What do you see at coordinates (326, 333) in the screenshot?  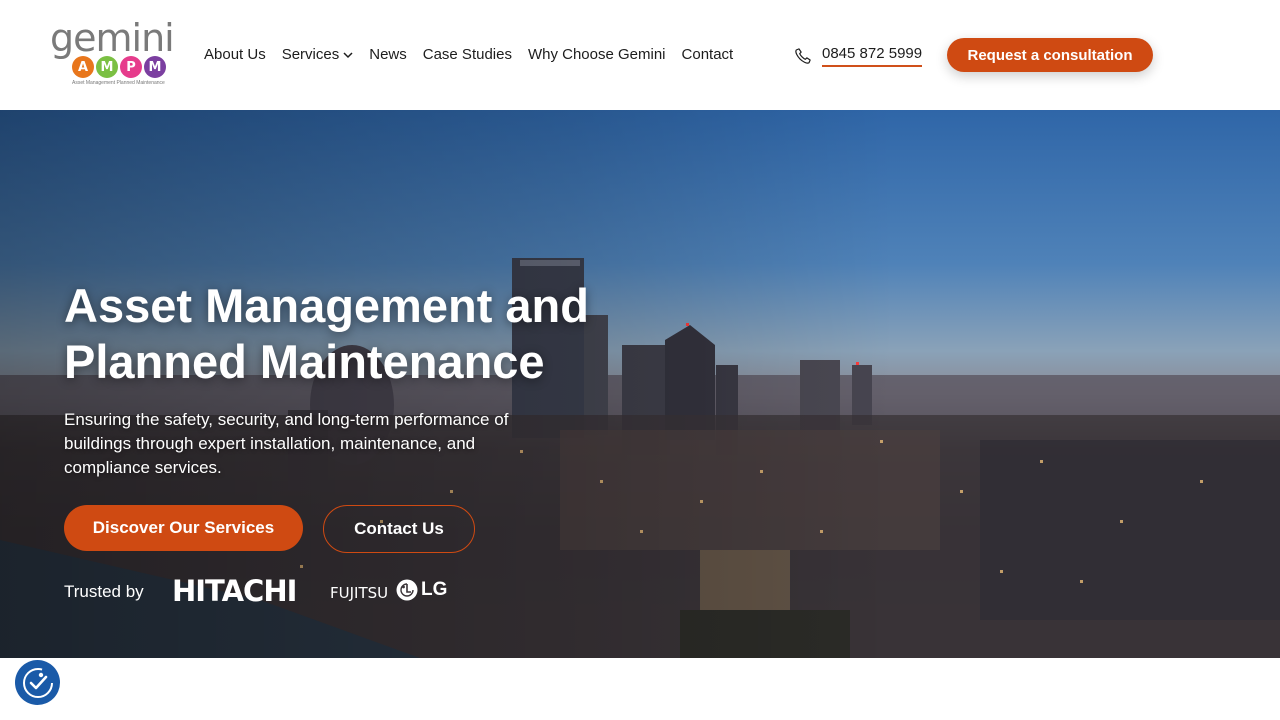 I see `hero-title: Asset Management and Planned Maintenance` at bounding box center [326, 333].